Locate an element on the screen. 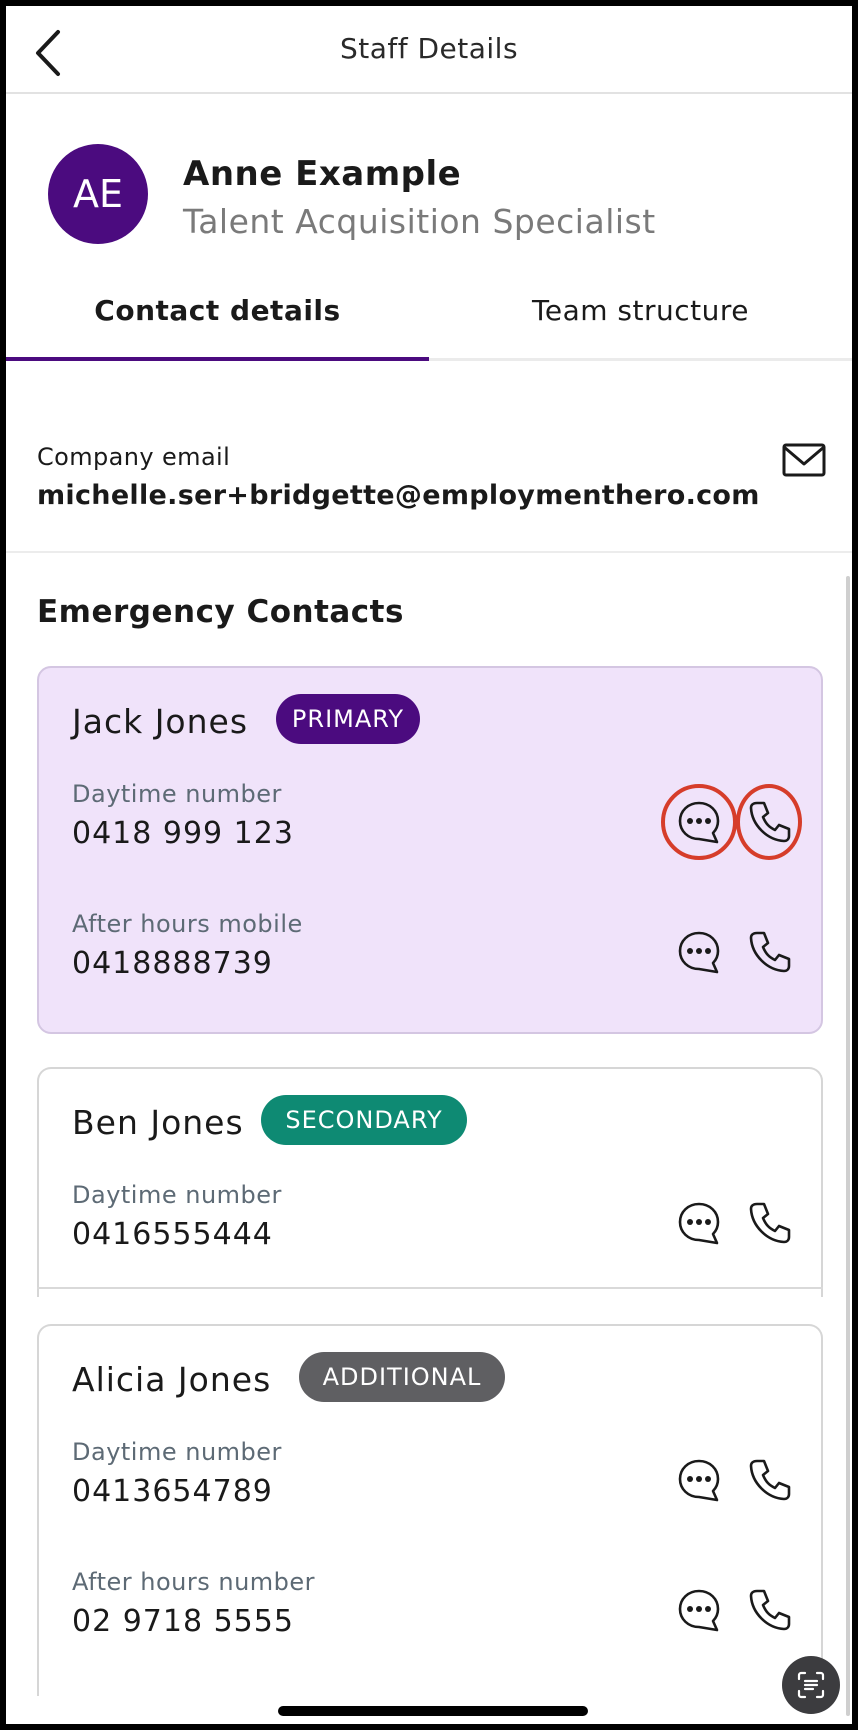 This screenshot has height=1730, width=858. section-divider is located at coordinates (429, 552).